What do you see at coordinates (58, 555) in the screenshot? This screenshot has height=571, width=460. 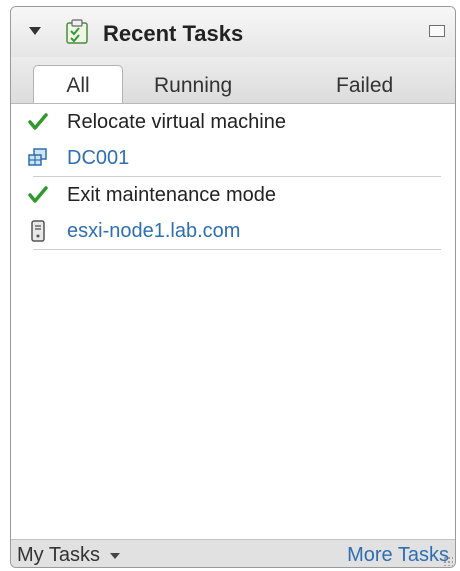 I see `my-tasks-label: My Tasks` at bounding box center [58, 555].